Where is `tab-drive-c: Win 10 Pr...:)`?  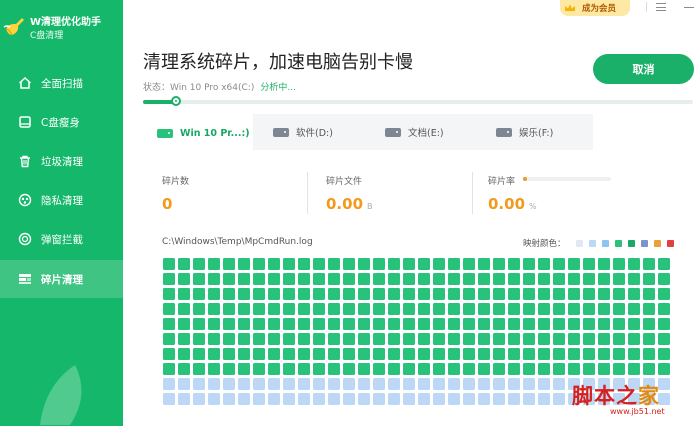 tab-drive-c: Win 10 Pr...:) is located at coordinates (198, 132).